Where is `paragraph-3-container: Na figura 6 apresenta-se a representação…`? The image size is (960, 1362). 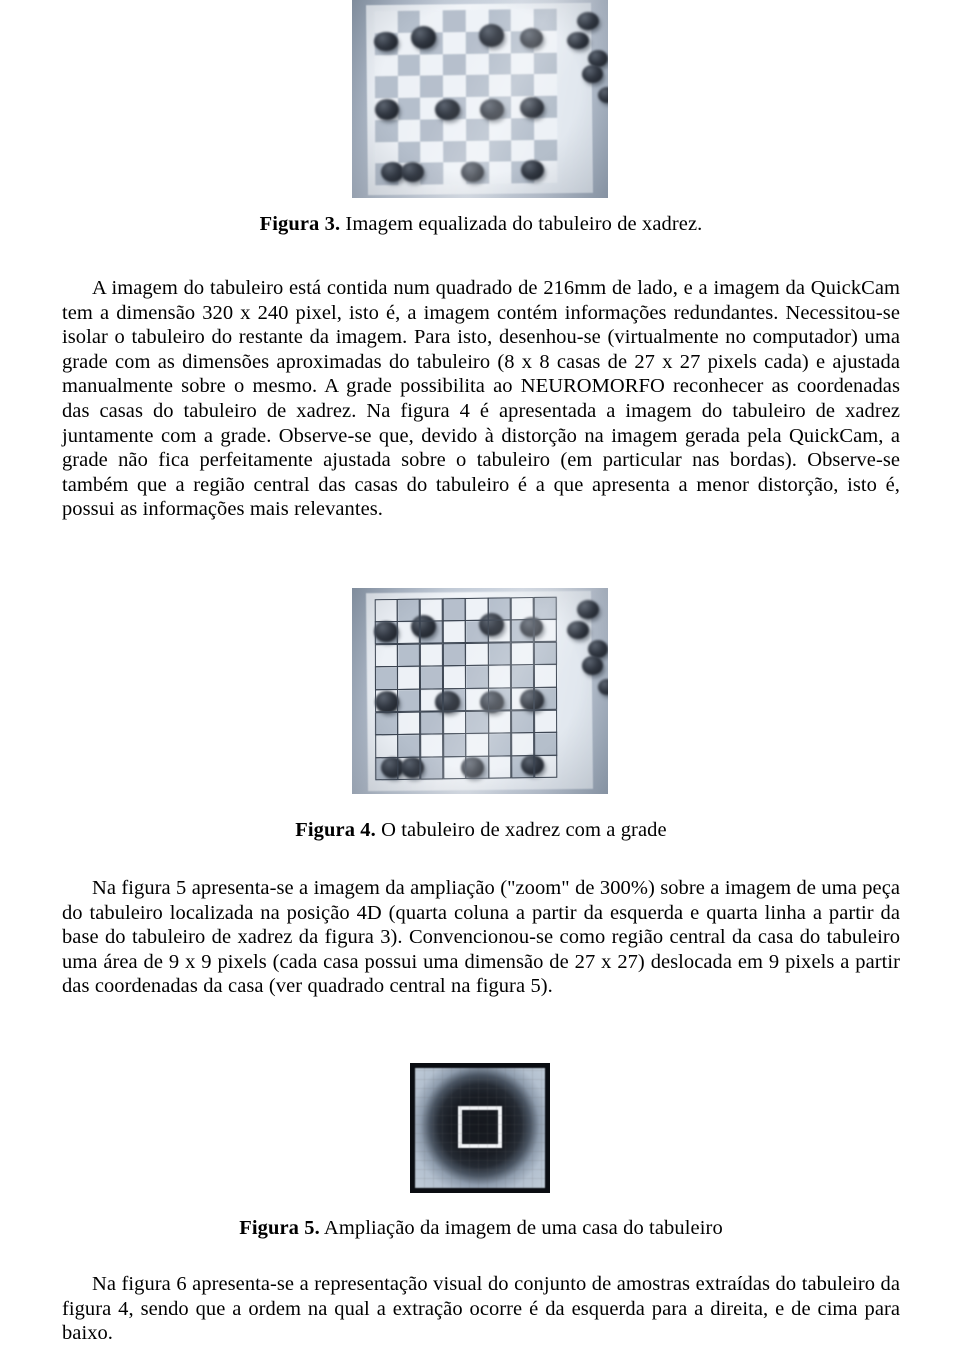 paragraph-3-container: Na figura 6 apresenta-se a representação… is located at coordinates (481, 1309).